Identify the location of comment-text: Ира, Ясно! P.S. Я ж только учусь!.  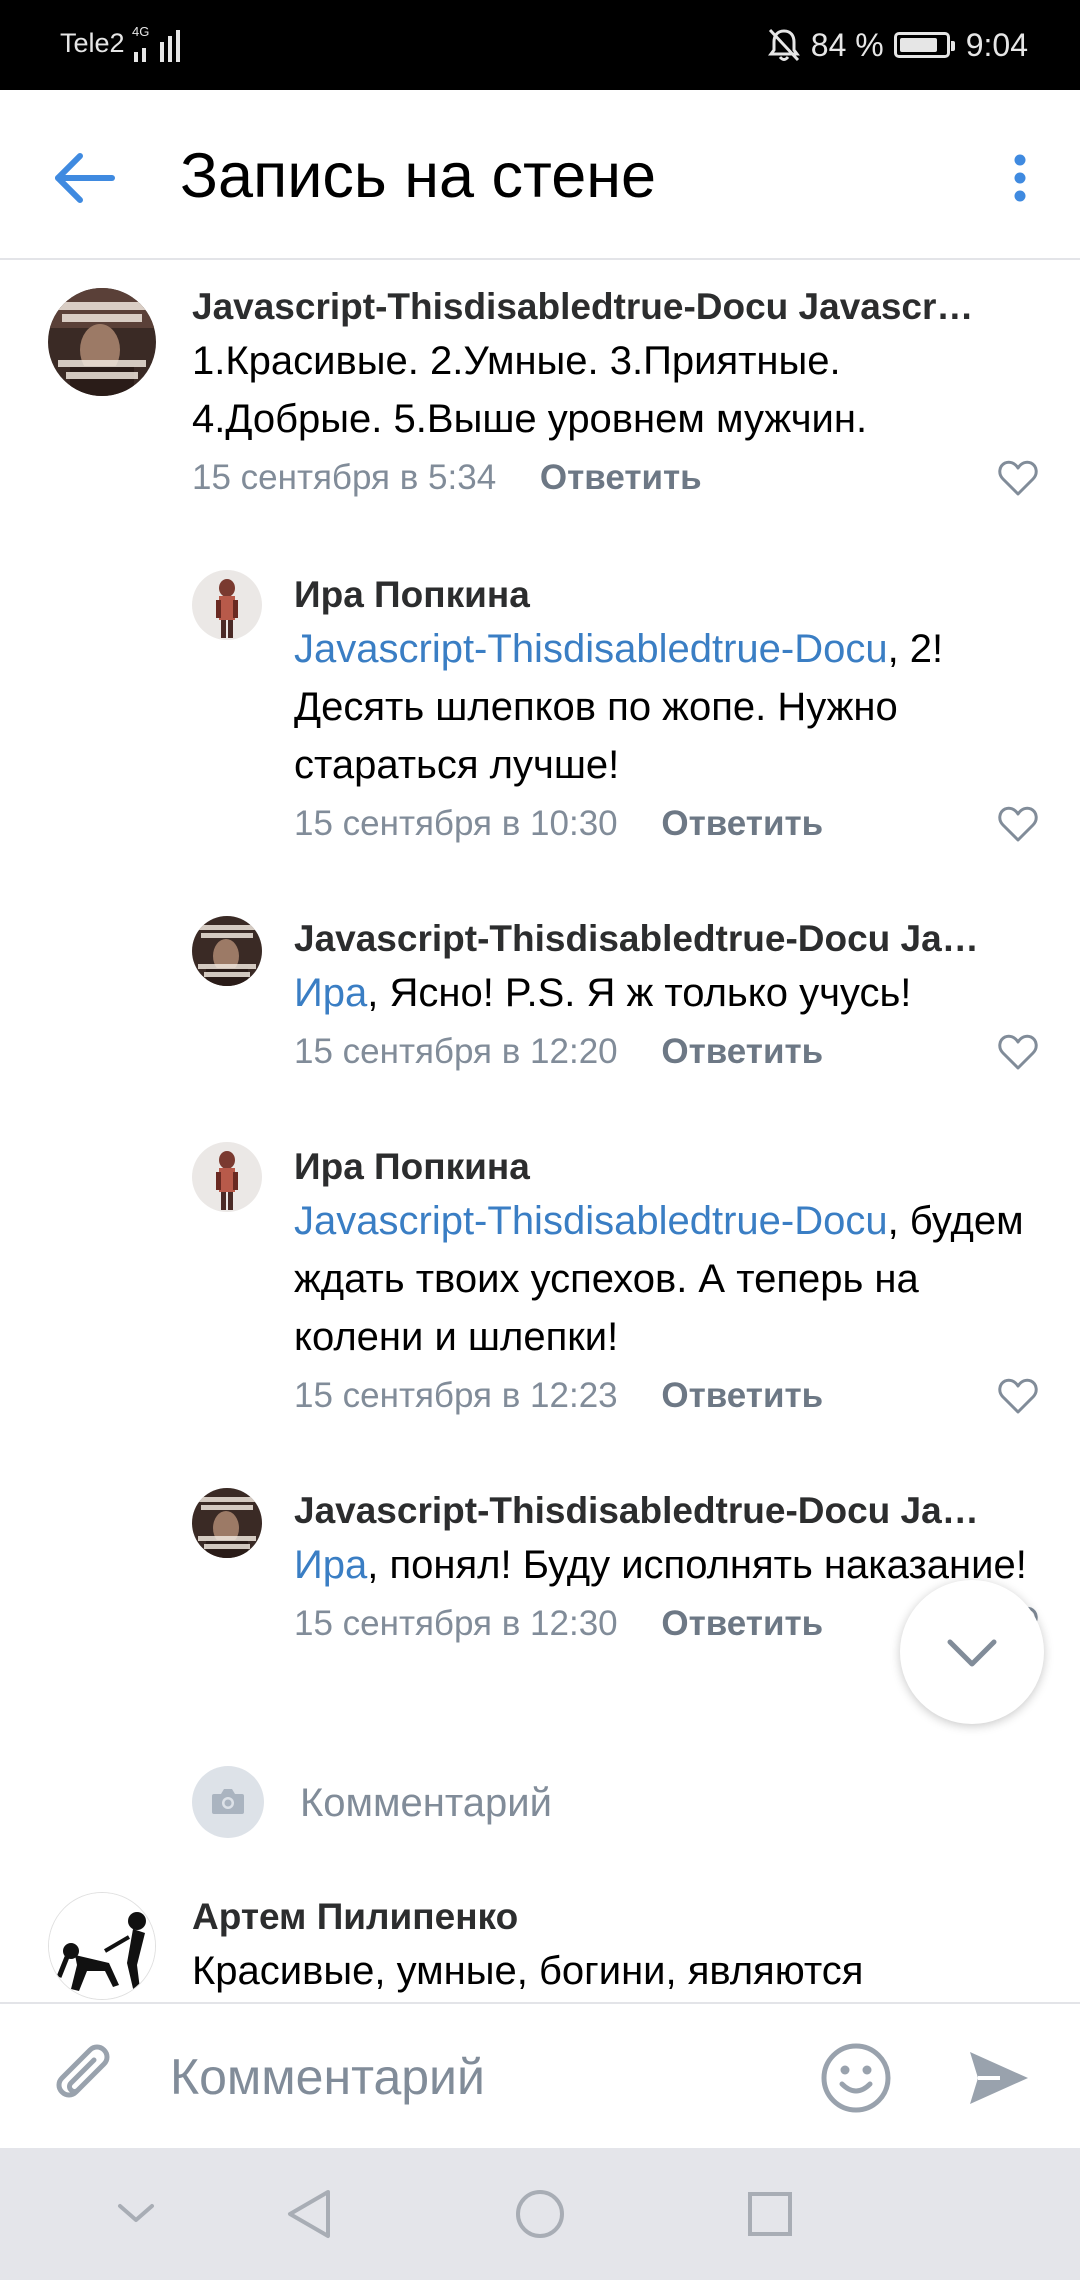
(667, 993).